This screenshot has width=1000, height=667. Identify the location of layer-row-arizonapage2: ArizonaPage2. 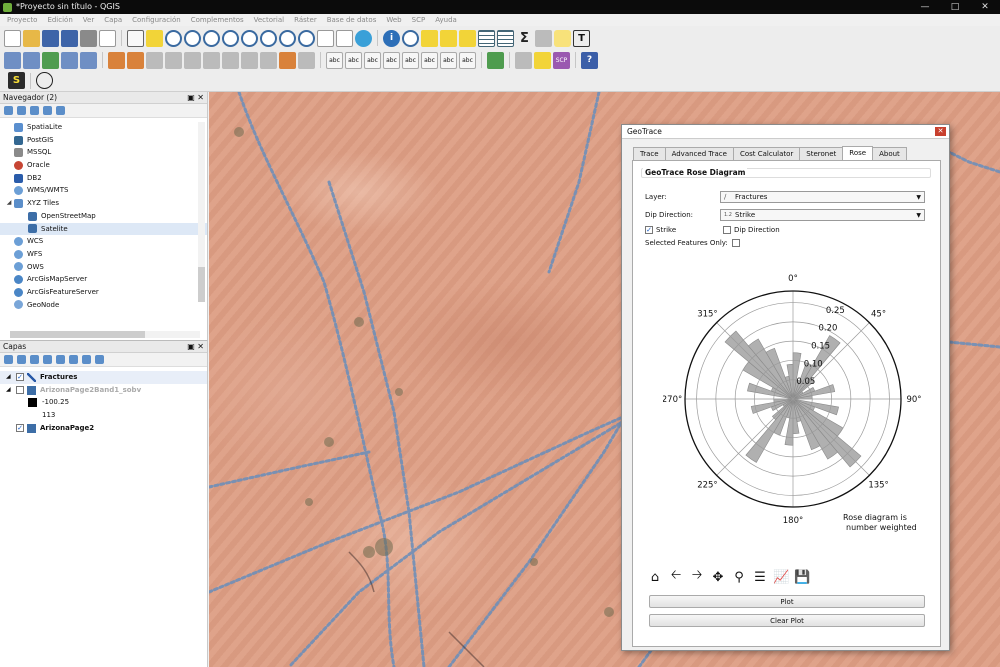
(103, 428).